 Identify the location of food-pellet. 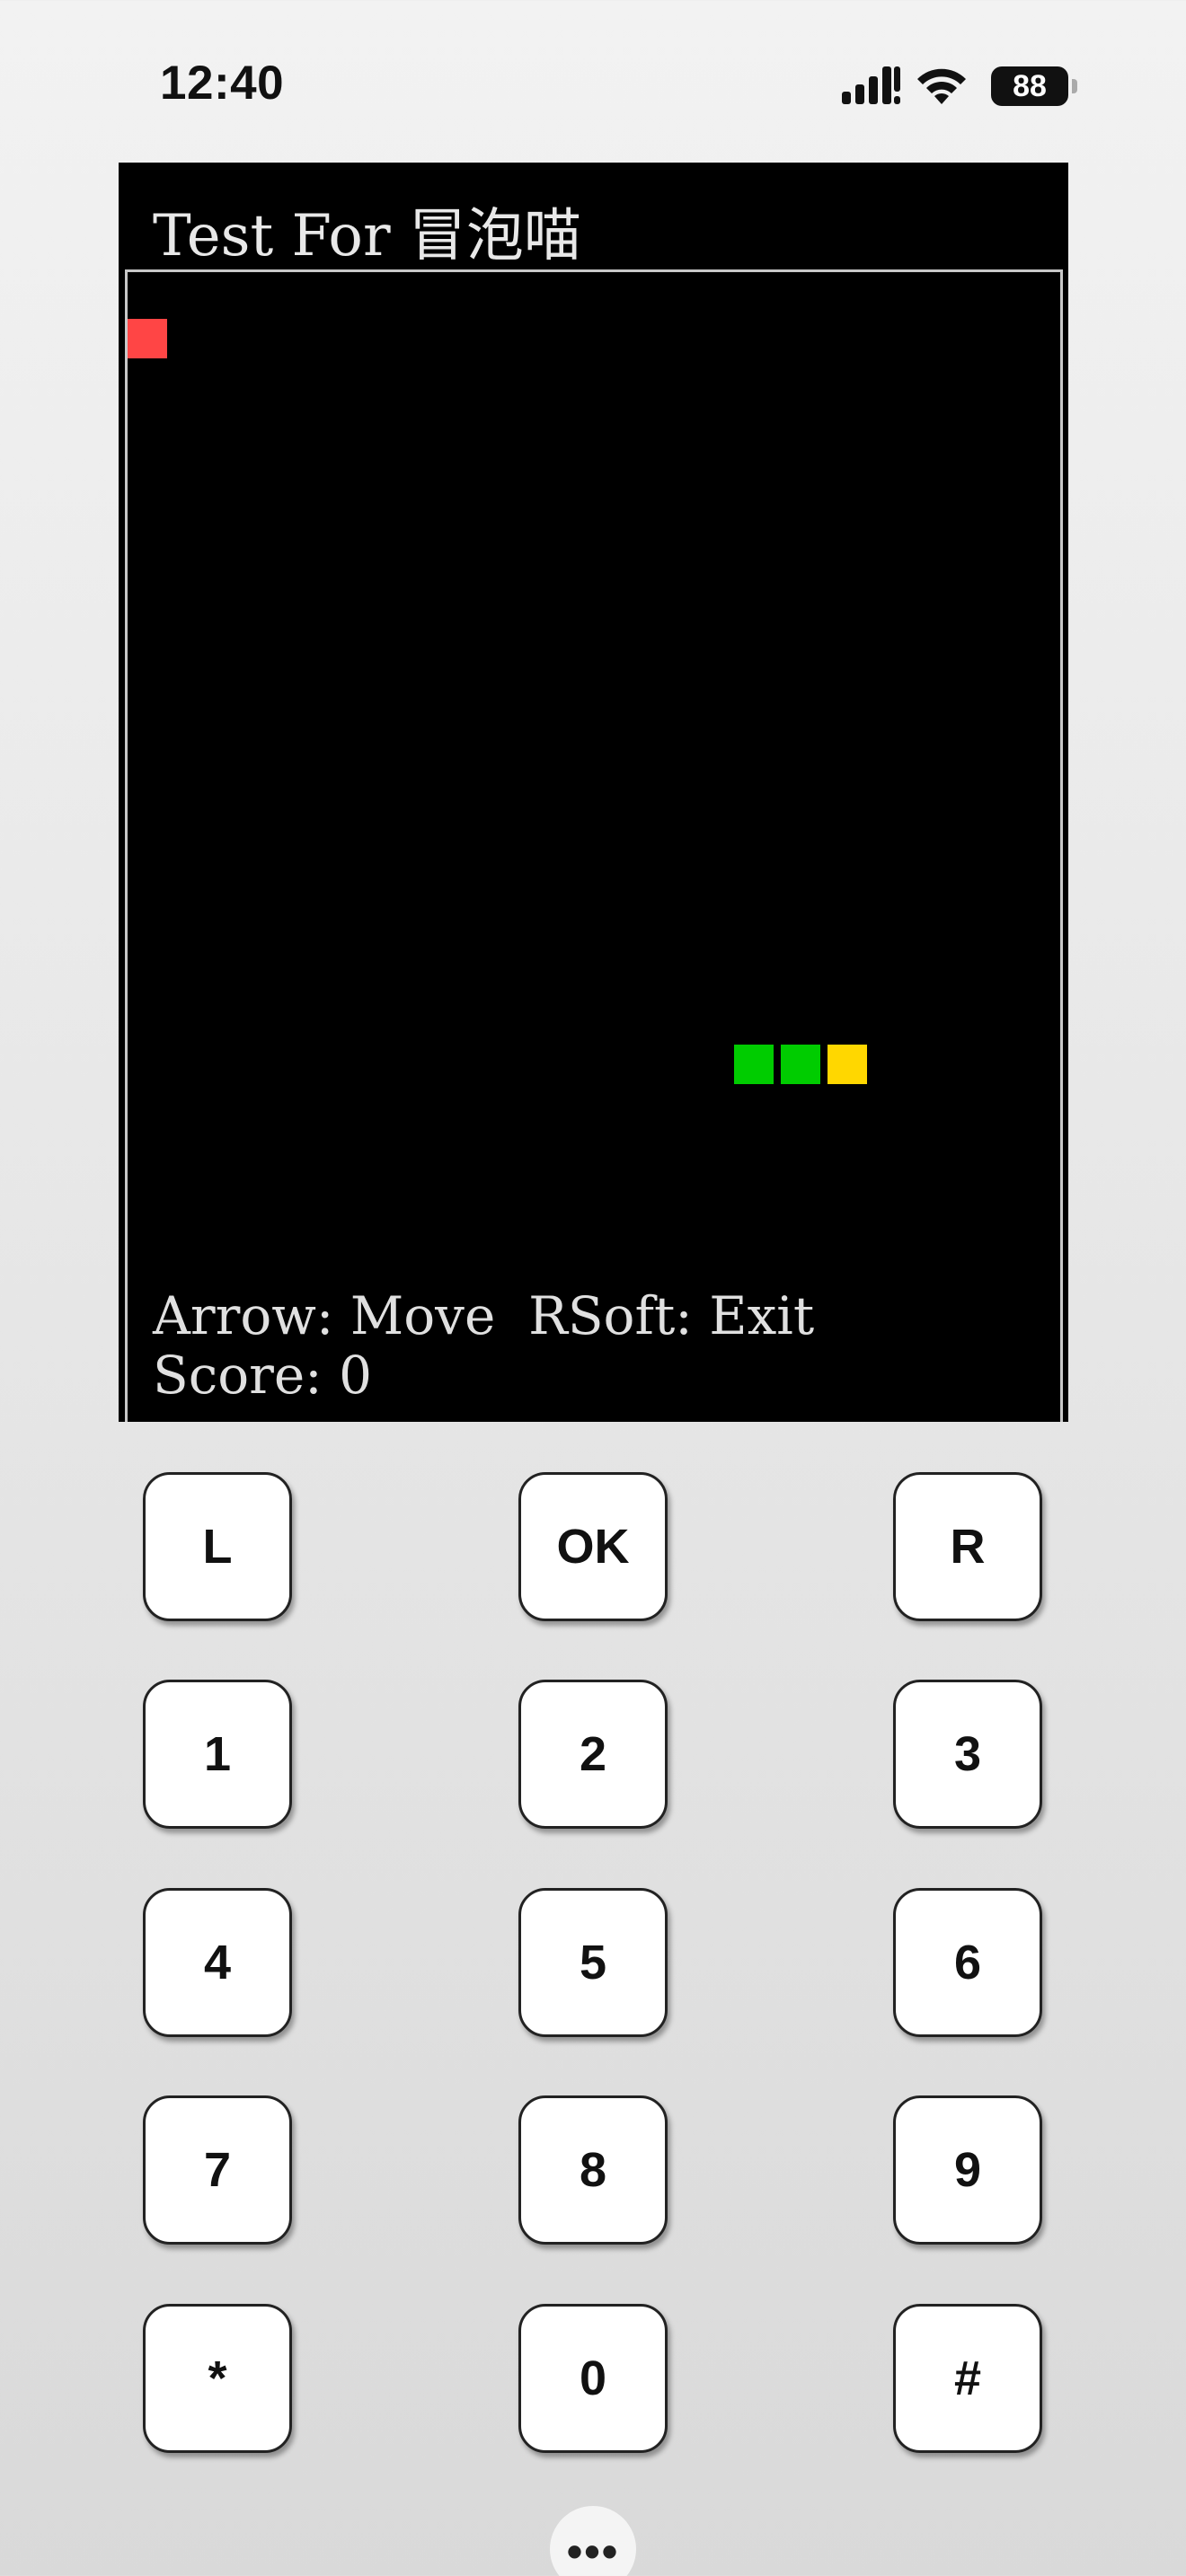
(147, 338).